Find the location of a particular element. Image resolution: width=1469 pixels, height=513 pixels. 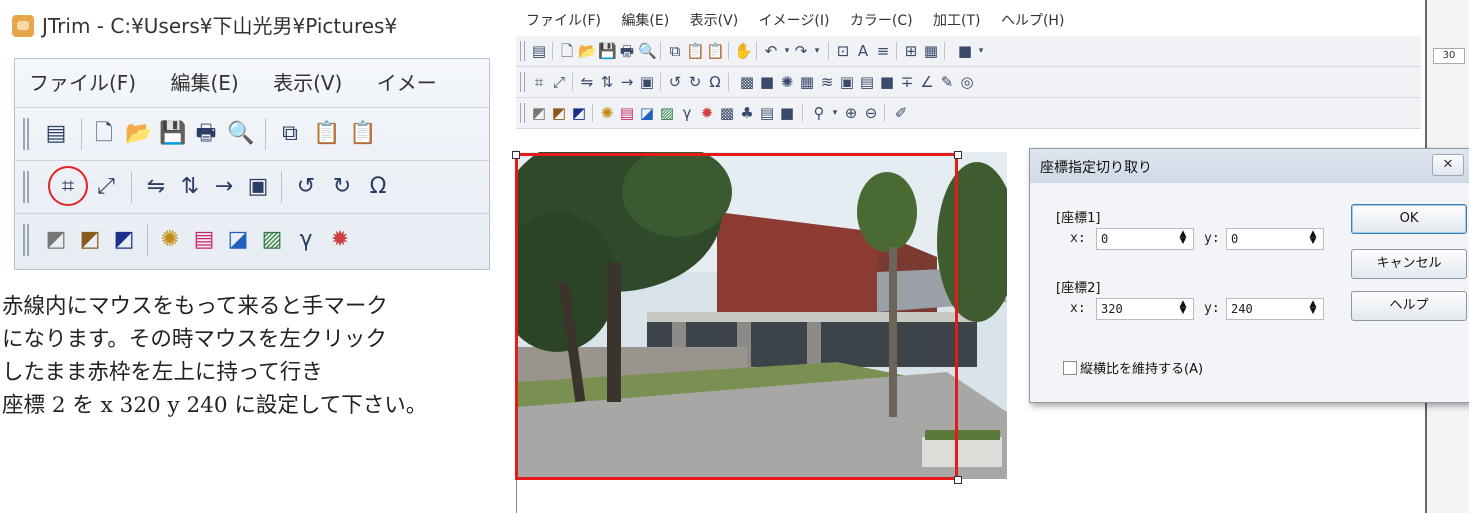

brightness-icon: ✺ is located at coordinates (607, 113).